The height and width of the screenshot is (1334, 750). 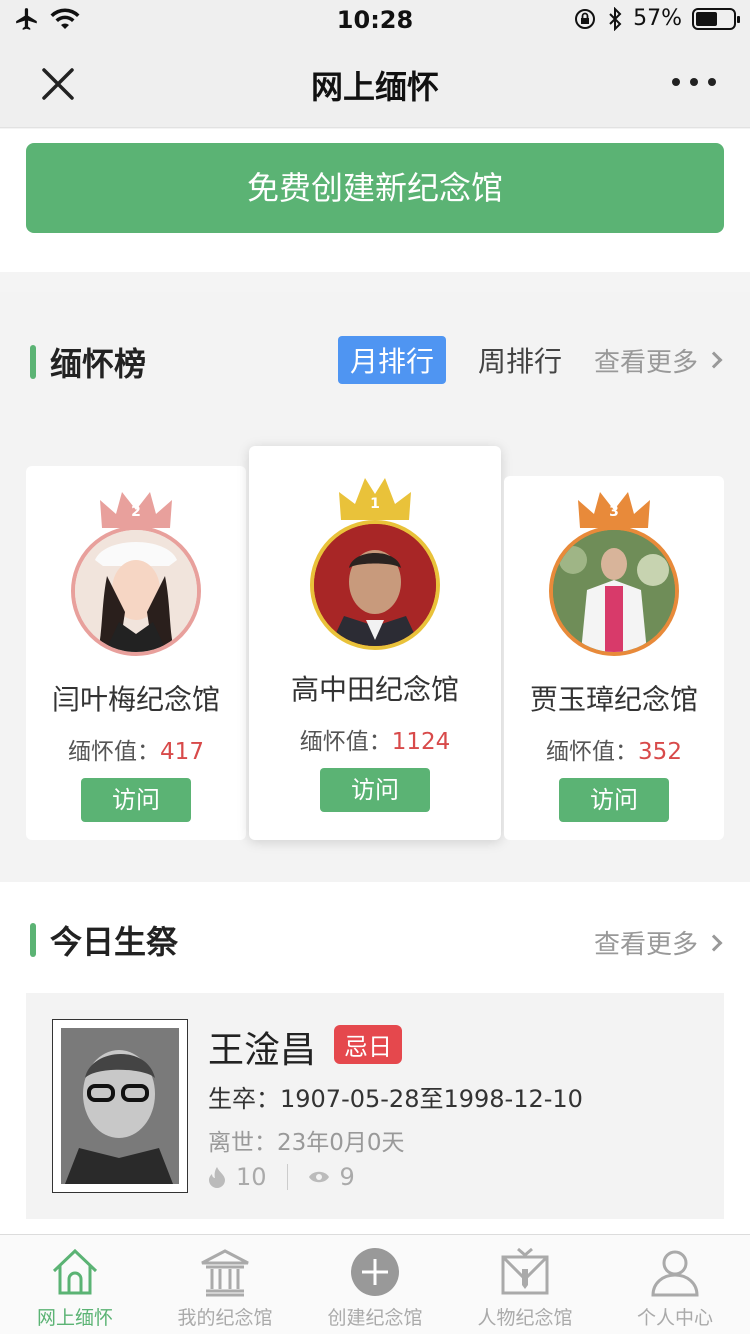 What do you see at coordinates (281, 1177) in the screenshot?
I see `stats: 10 9` at bounding box center [281, 1177].